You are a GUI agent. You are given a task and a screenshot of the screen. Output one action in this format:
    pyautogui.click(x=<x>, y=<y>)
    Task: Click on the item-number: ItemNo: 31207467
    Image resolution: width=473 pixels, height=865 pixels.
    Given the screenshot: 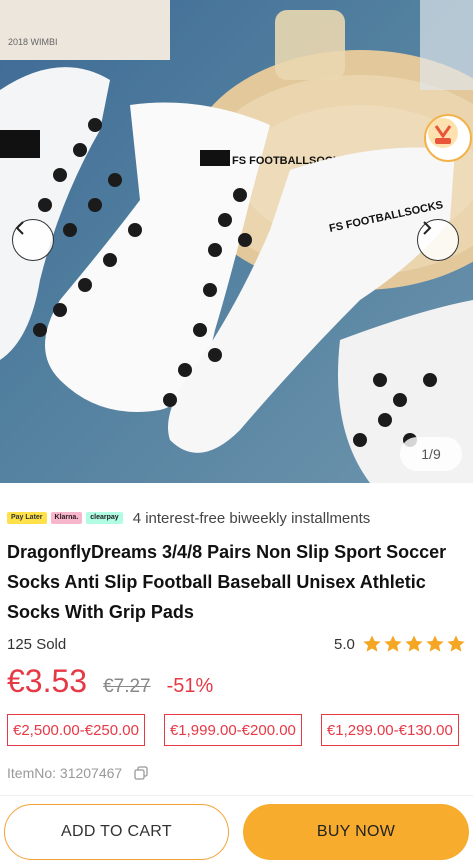 What is the action you would take?
    pyautogui.click(x=77, y=773)
    